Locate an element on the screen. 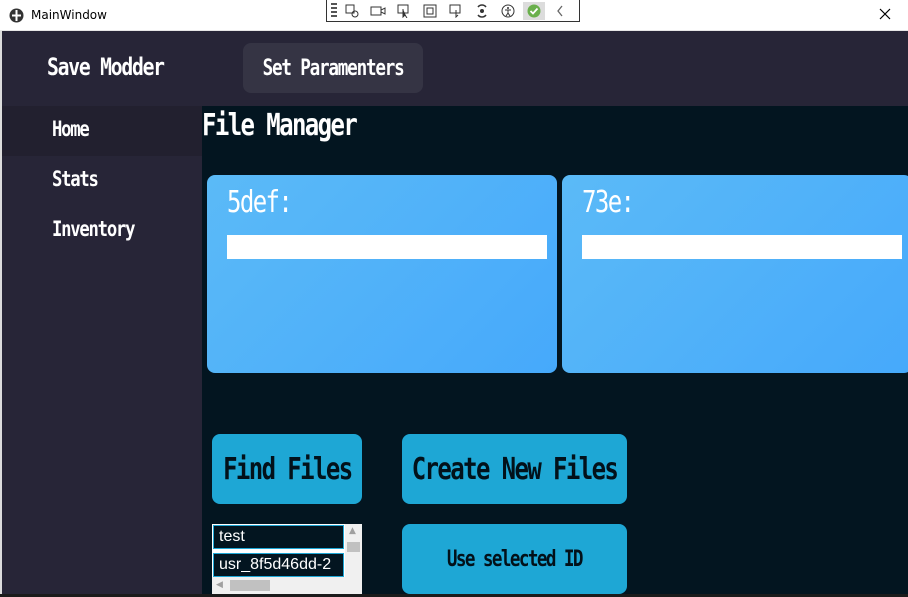  horizontal-scroll-thumb is located at coordinates (250, 585).